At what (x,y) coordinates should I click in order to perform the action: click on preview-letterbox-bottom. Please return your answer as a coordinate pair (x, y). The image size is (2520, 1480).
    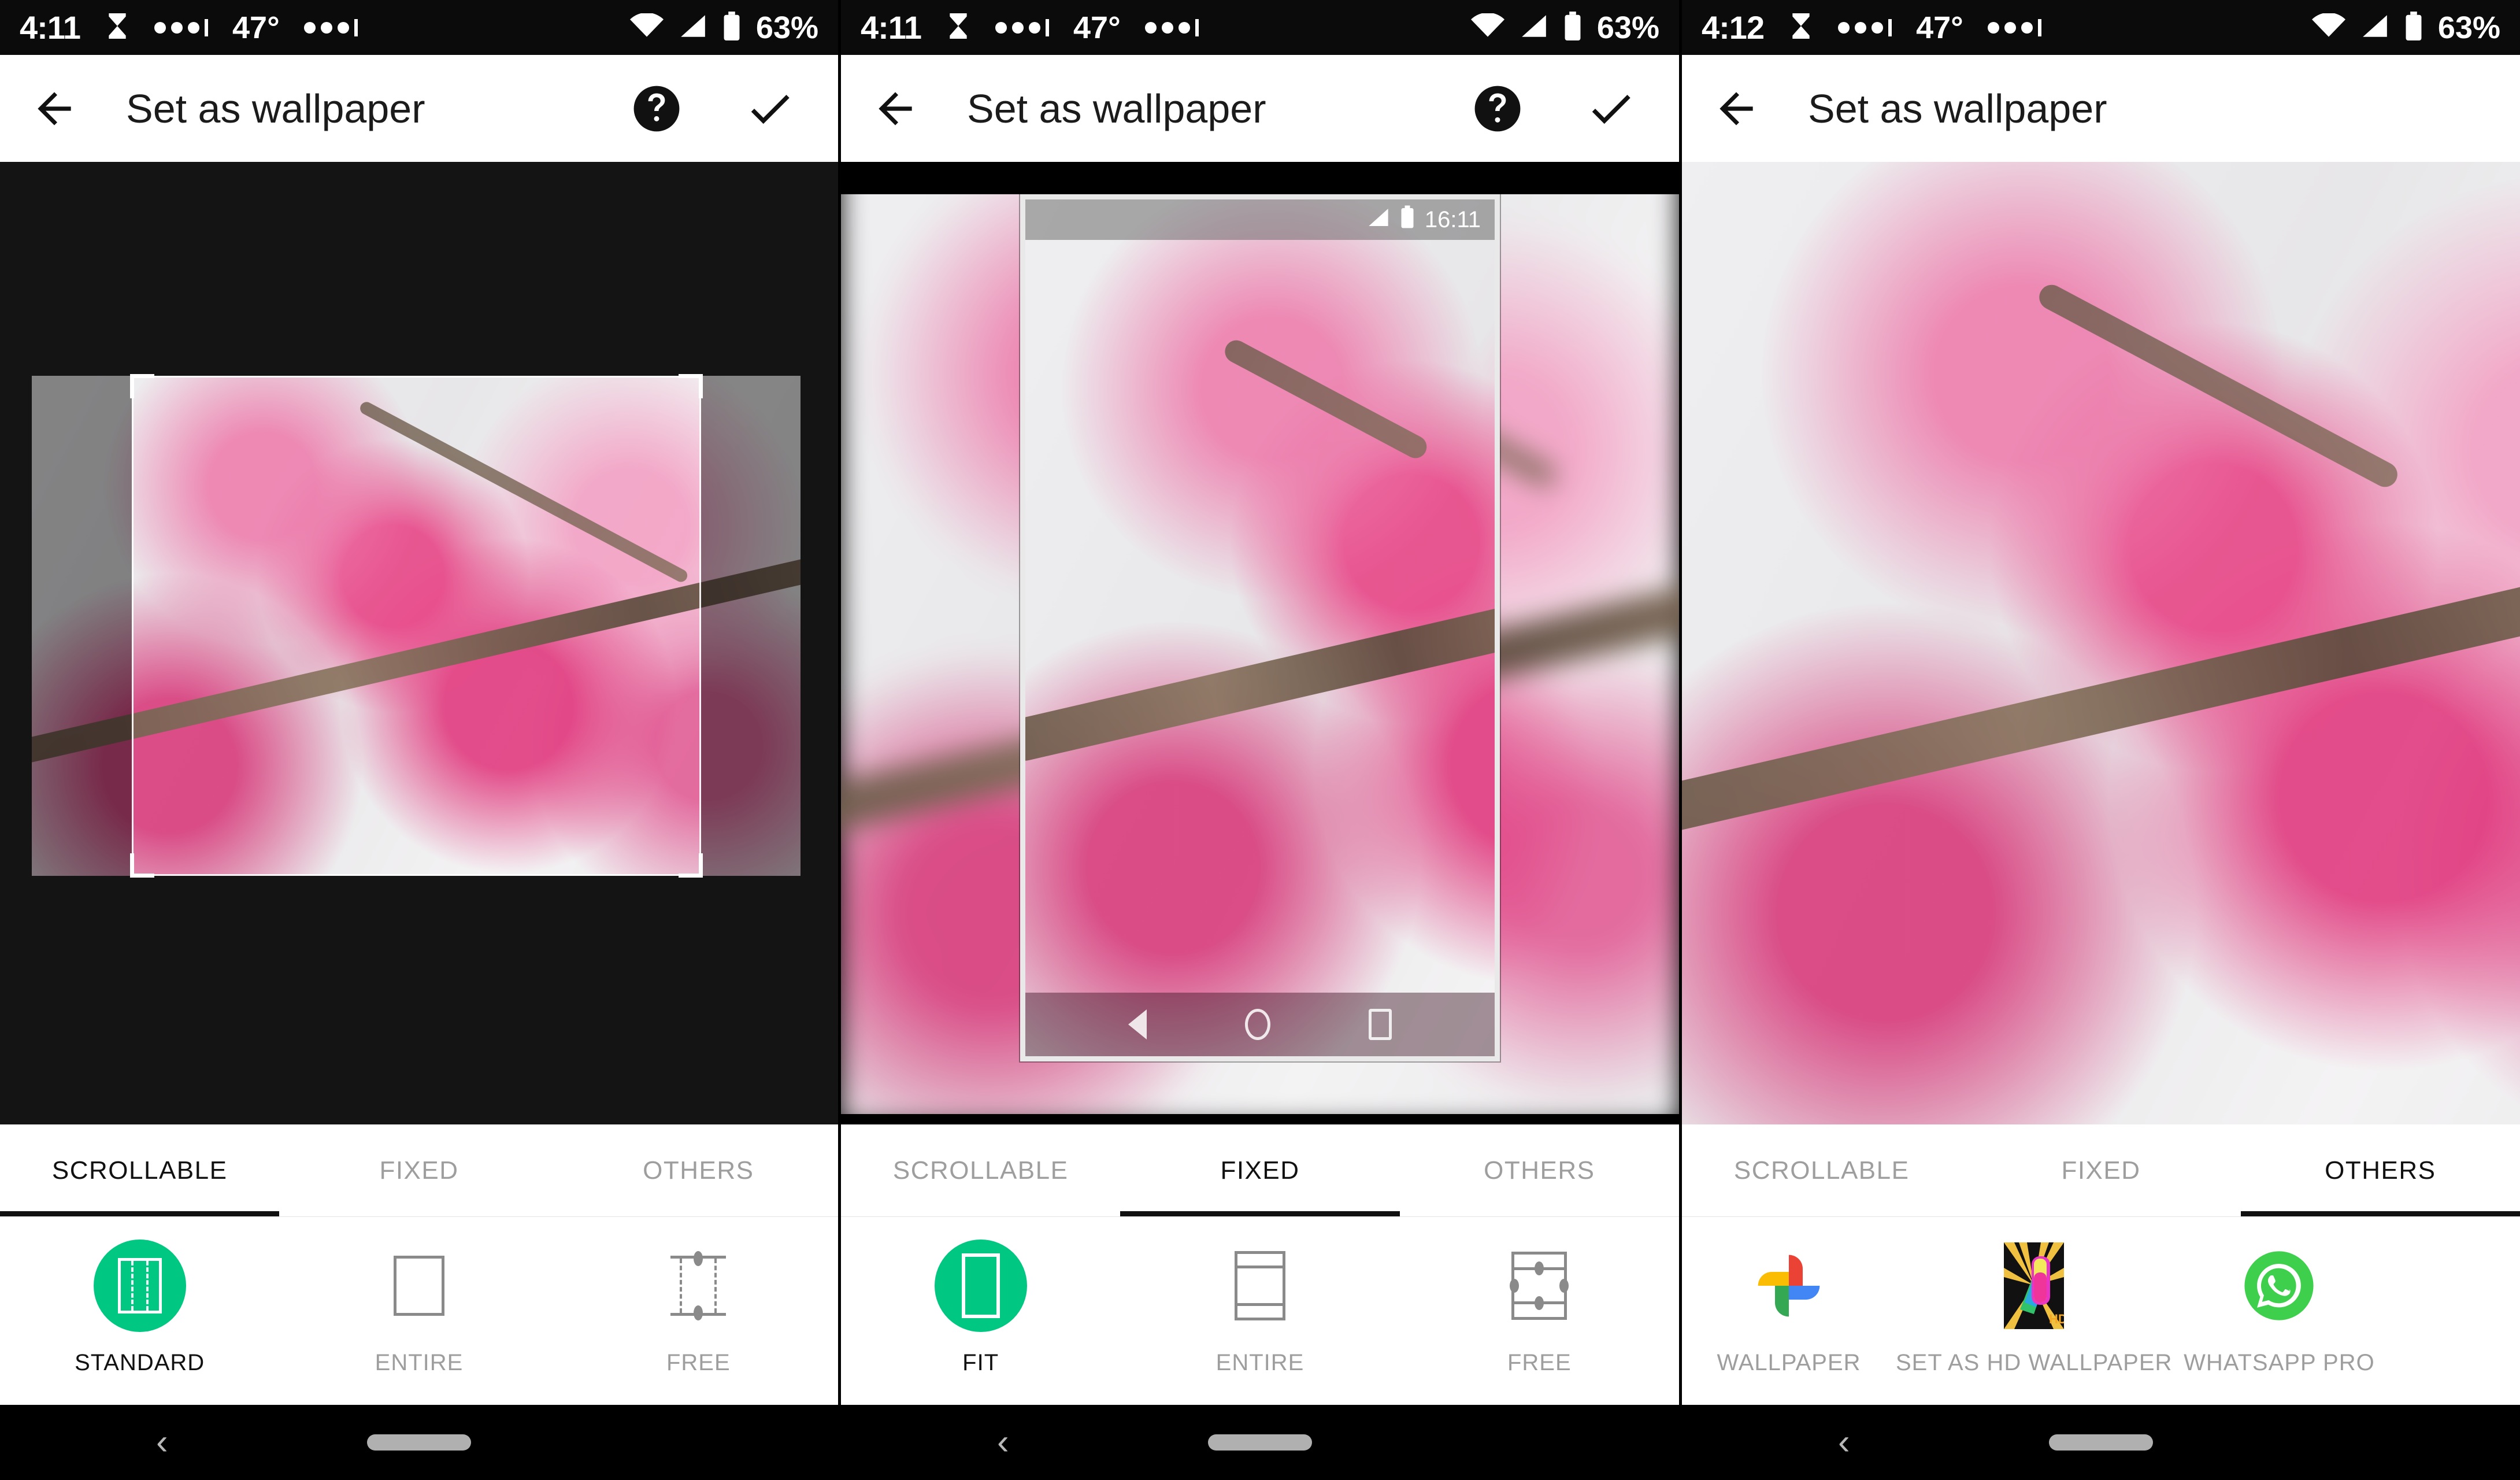
    Looking at the image, I should click on (1260, 1119).